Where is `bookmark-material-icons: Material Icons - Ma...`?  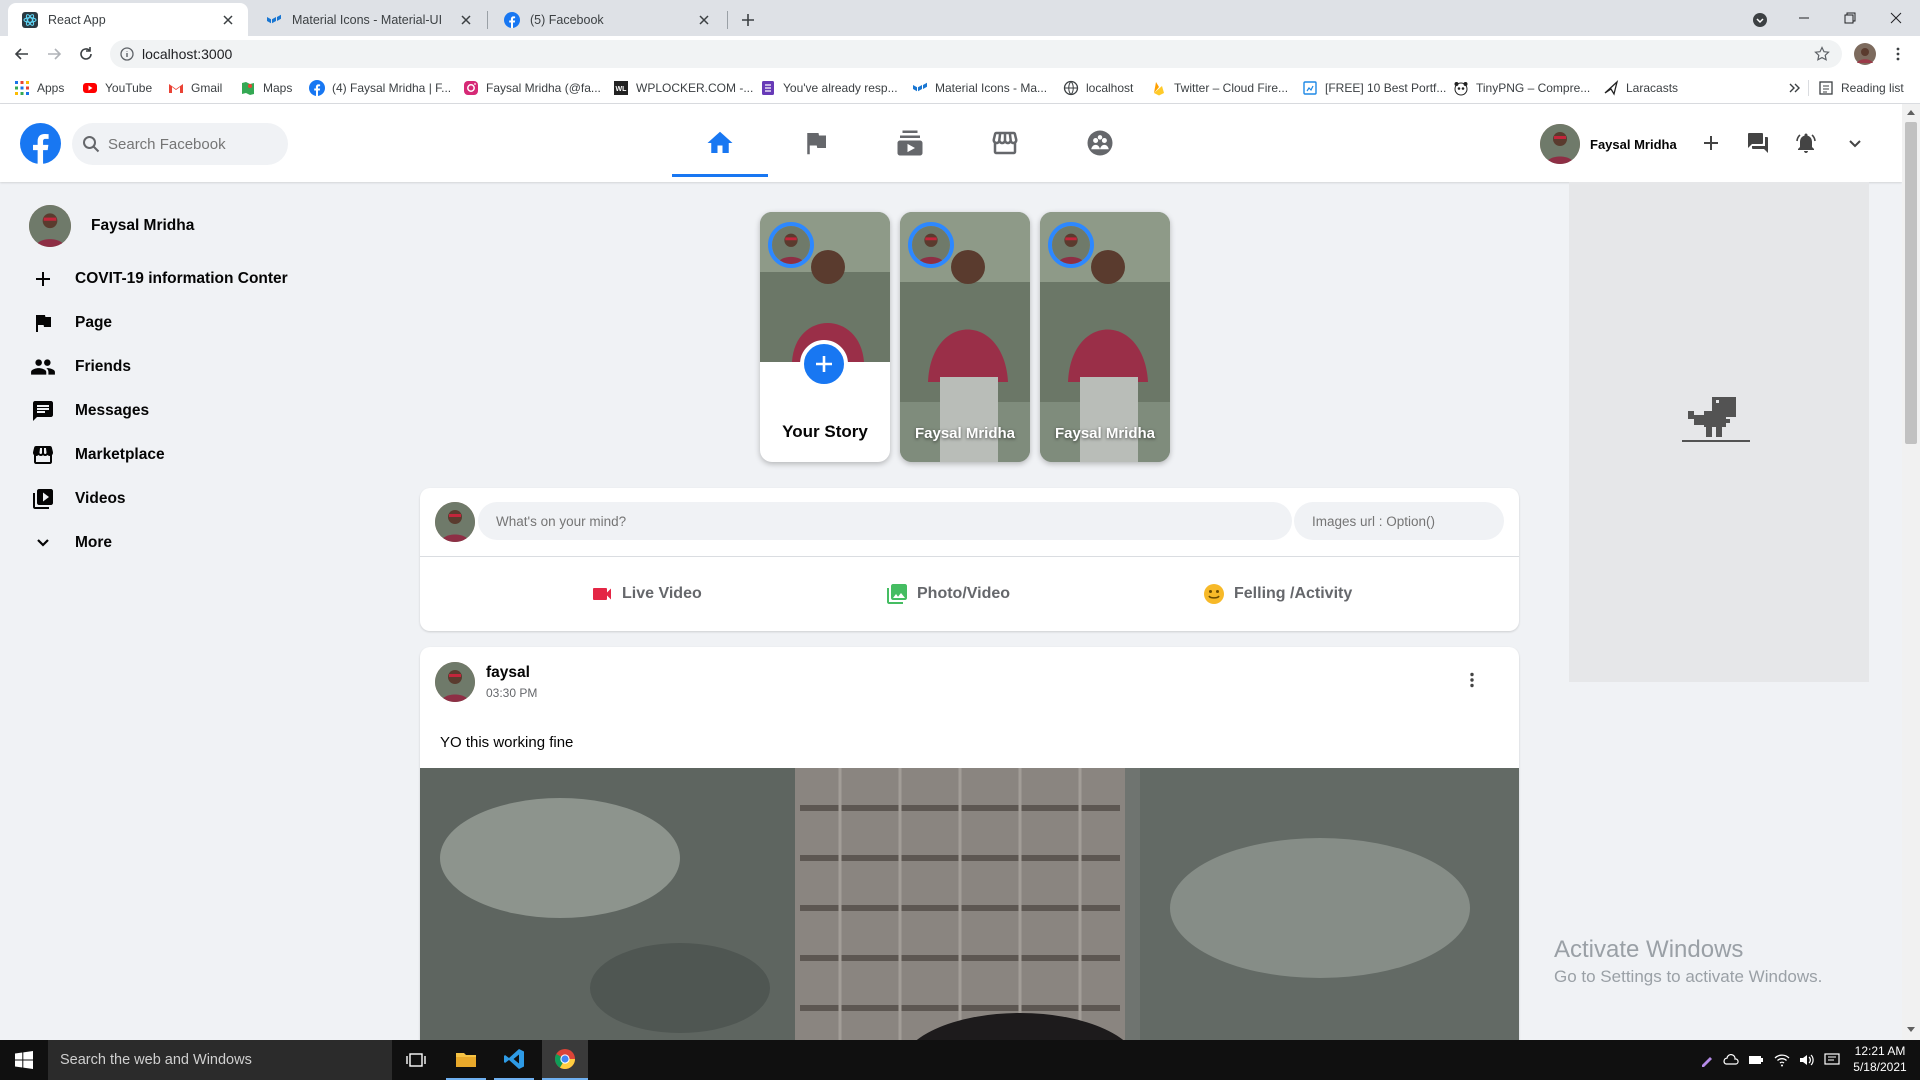 bookmark-material-icons: Material Icons - Ma... is located at coordinates (979, 88).